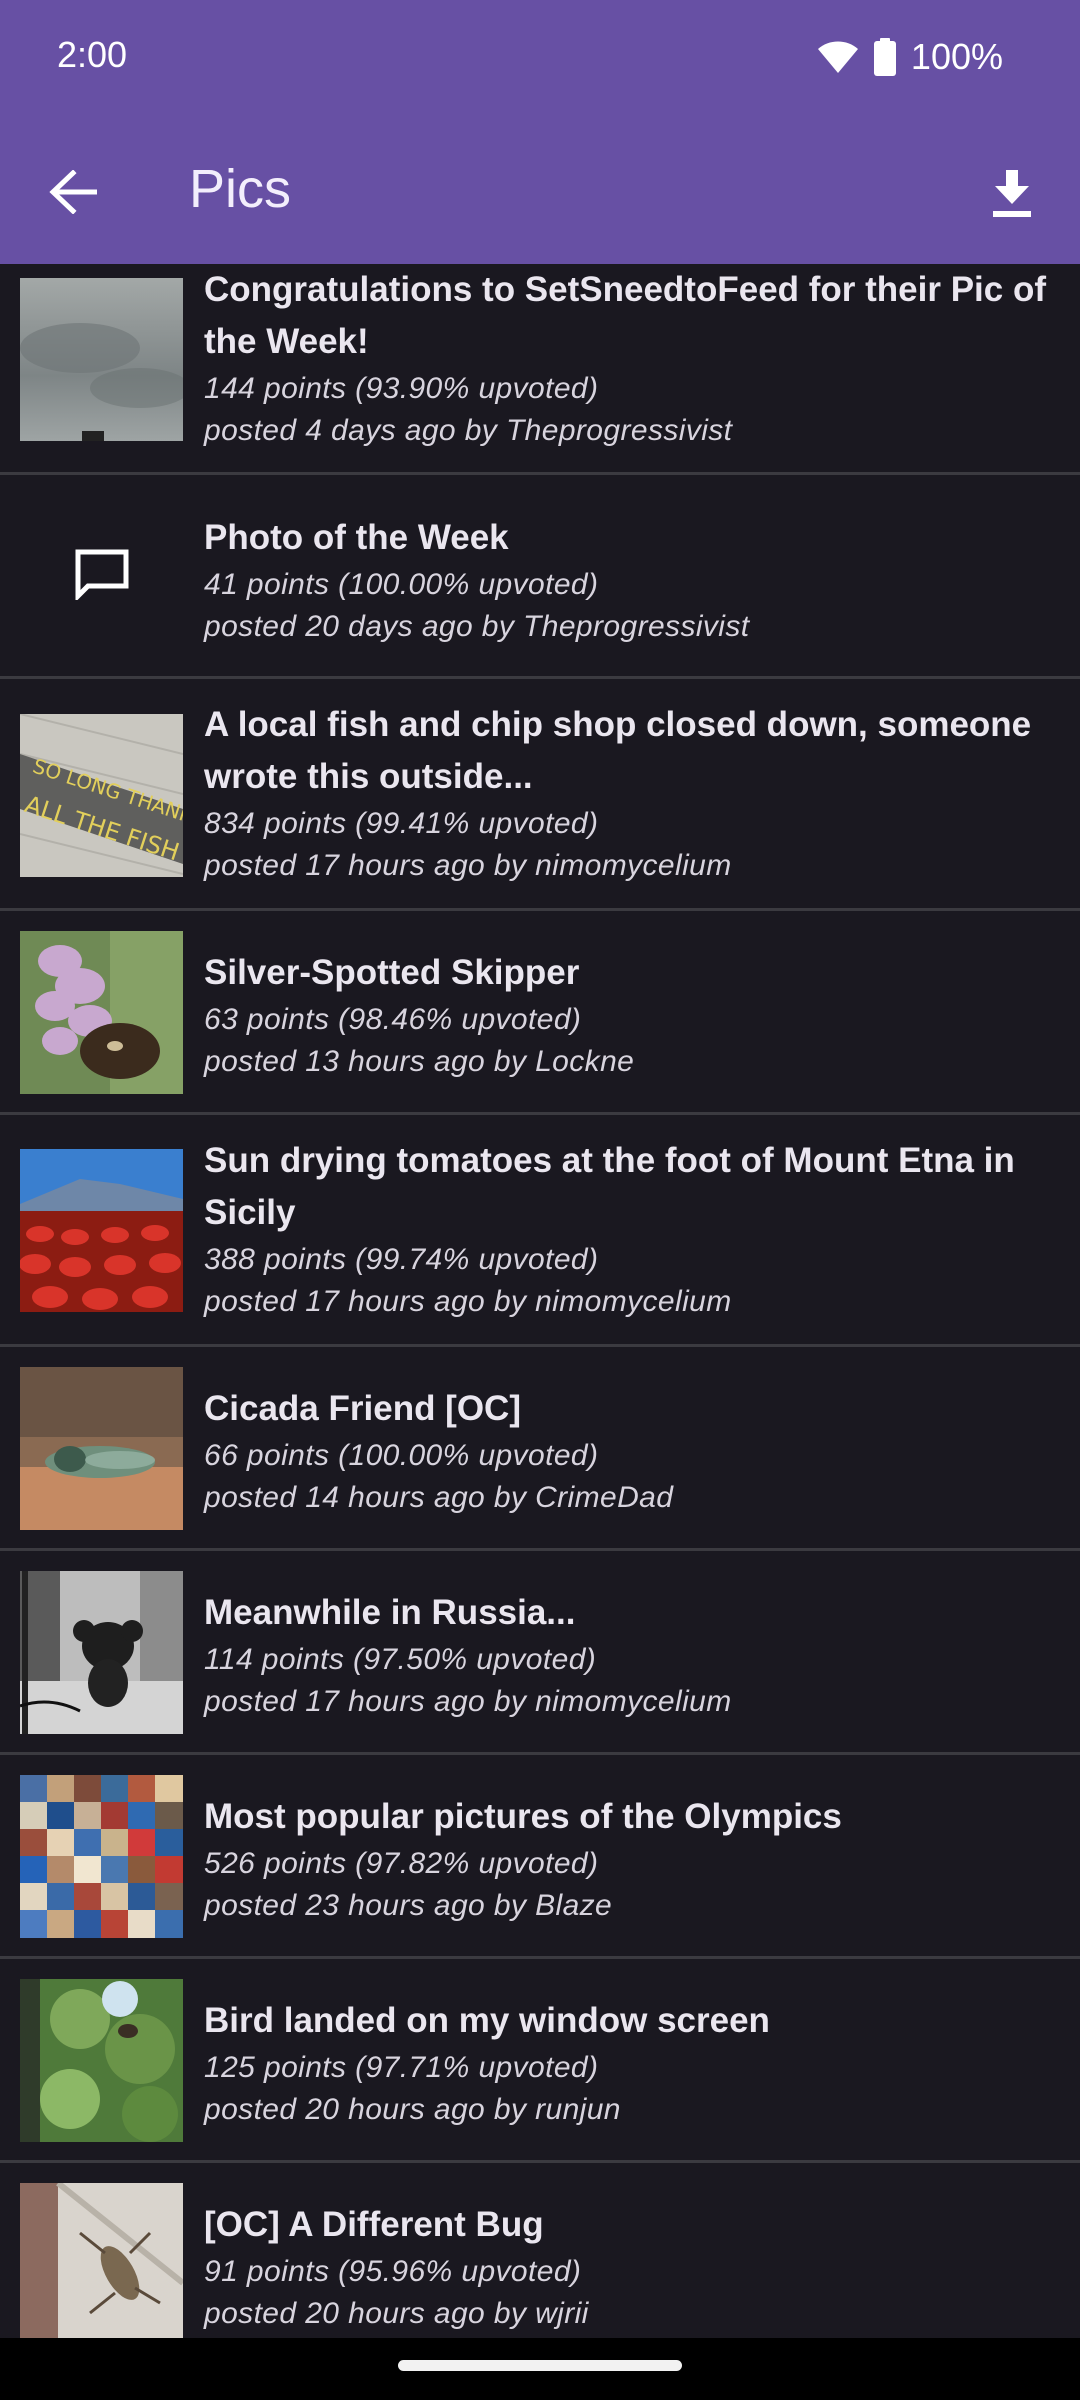  I want to click on cicada-thumbnail, so click(101, 1448).